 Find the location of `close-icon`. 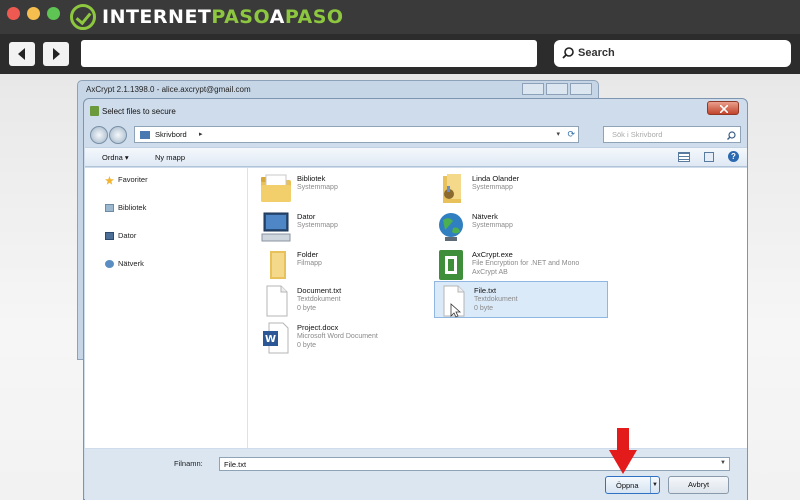

close-icon is located at coordinates (724, 109).